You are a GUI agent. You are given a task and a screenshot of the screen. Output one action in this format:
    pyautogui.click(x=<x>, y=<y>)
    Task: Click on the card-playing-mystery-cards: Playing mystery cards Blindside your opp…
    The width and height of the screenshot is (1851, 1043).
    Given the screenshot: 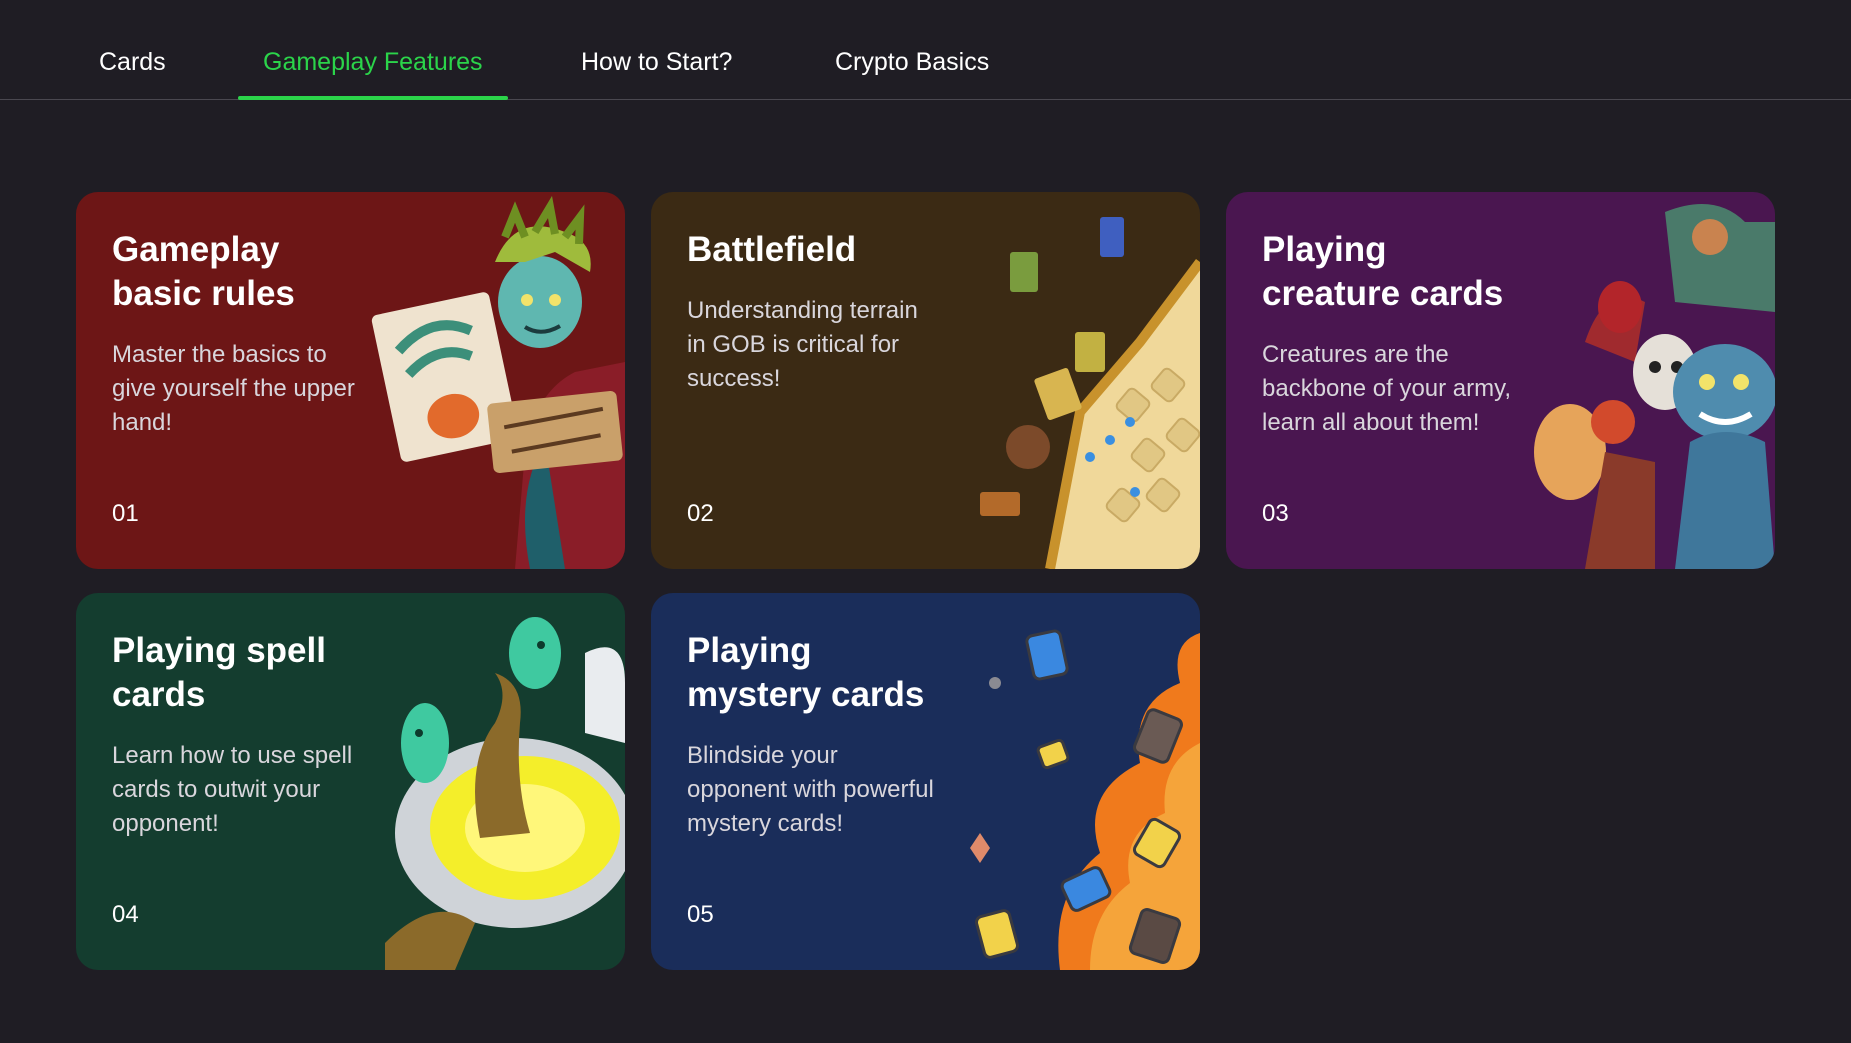 What is the action you would take?
    pyautogui.click(x=925, y=781)
    